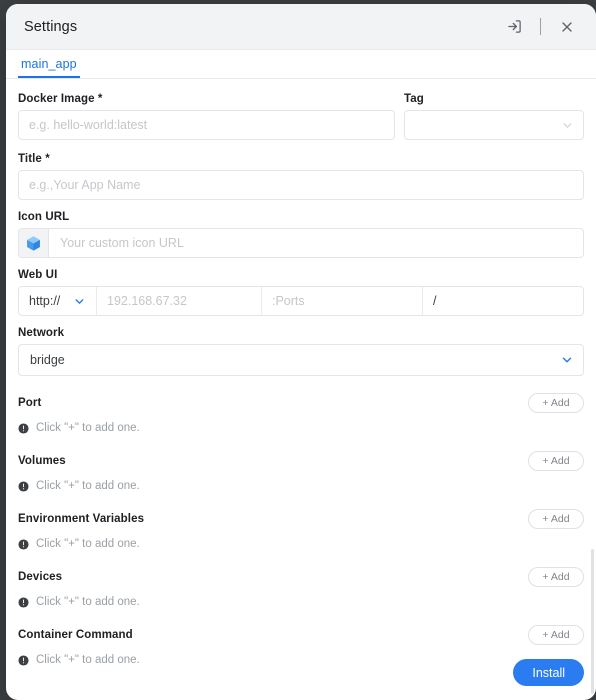 This screenshot has width=596, height=700. I want to click on section-title: Port, so click(30, 403).